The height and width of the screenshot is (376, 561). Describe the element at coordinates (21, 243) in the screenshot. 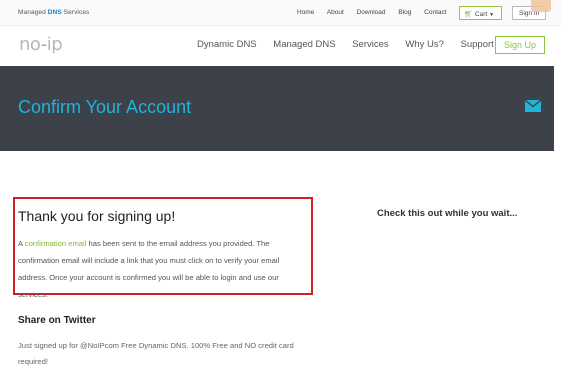

I see `message-text-start: A` at that location.